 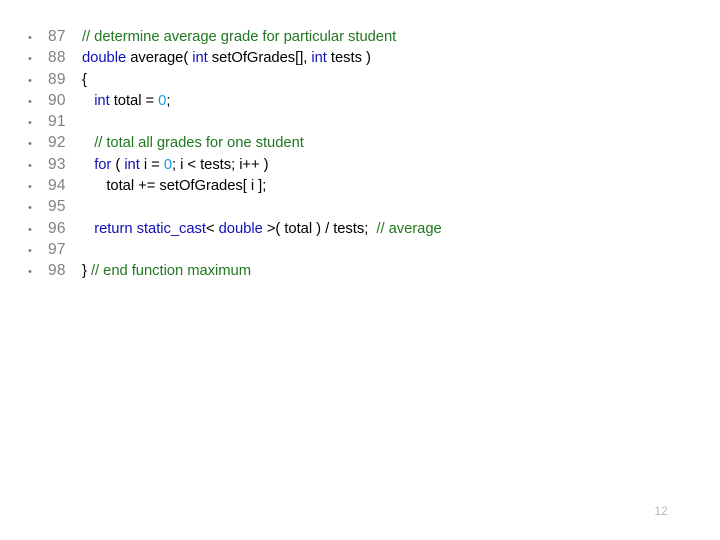 I want to click on code-line: • 93 for ( int i = 0; i < tests; i++ ), so click(x=350, y=164).